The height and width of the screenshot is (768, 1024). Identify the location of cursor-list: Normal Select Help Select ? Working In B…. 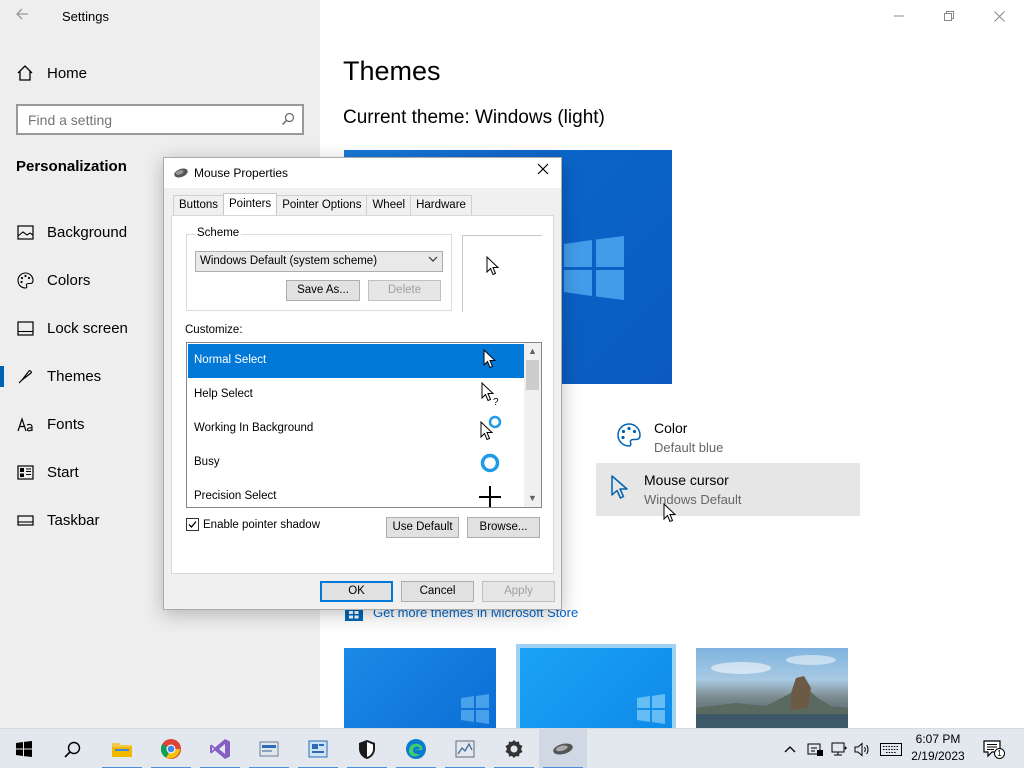
(364, 425).